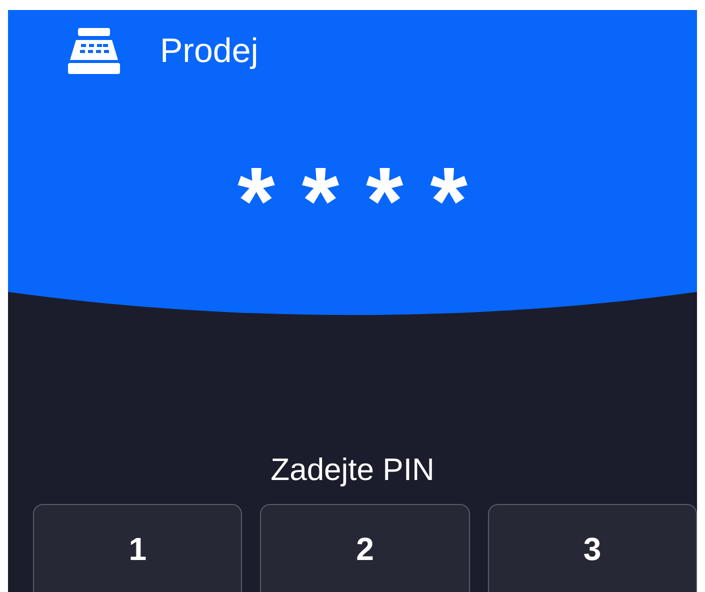 The width and height of the screenshot is (705, 592). What do you see at coordinates (94, 51) in the screenshot?
I see `cash-register-icon` at bounding box center [94, 51].